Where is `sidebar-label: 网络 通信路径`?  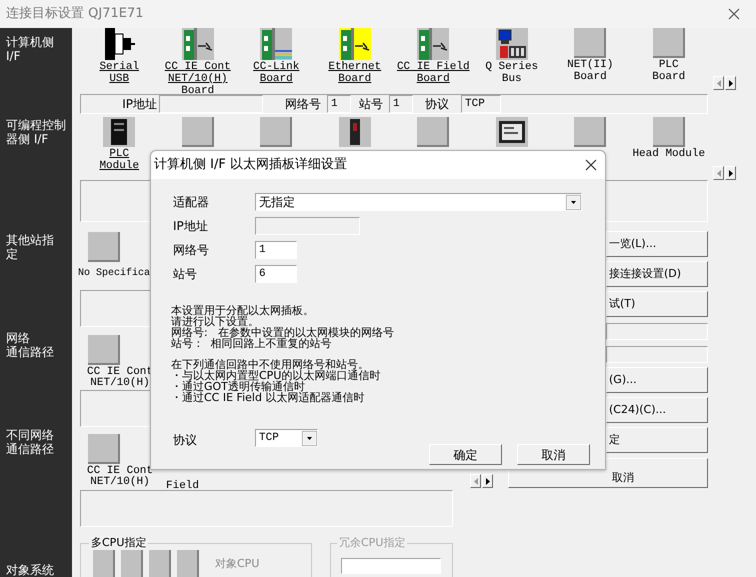 sidebar-label: 网络 通信路径 is located at coordinates (30, 344).